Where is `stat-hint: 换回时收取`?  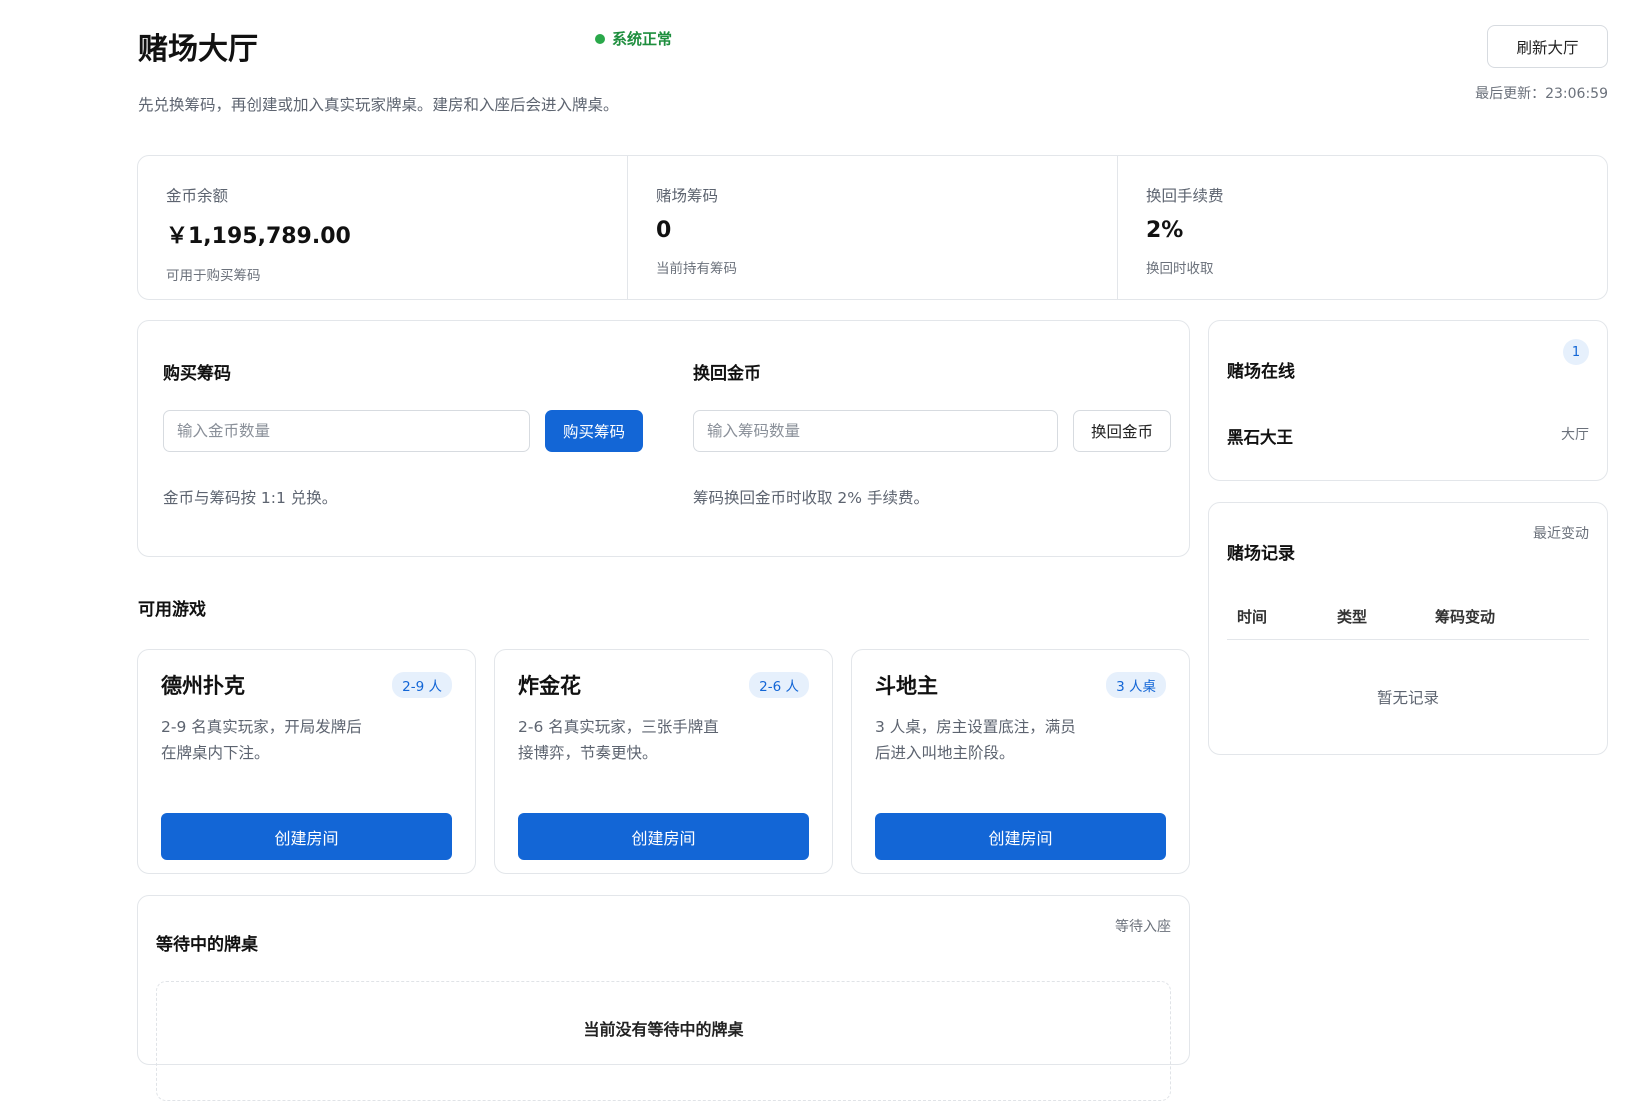
stat-hint: 换回时收取 is located at coordinates (1180, 269).